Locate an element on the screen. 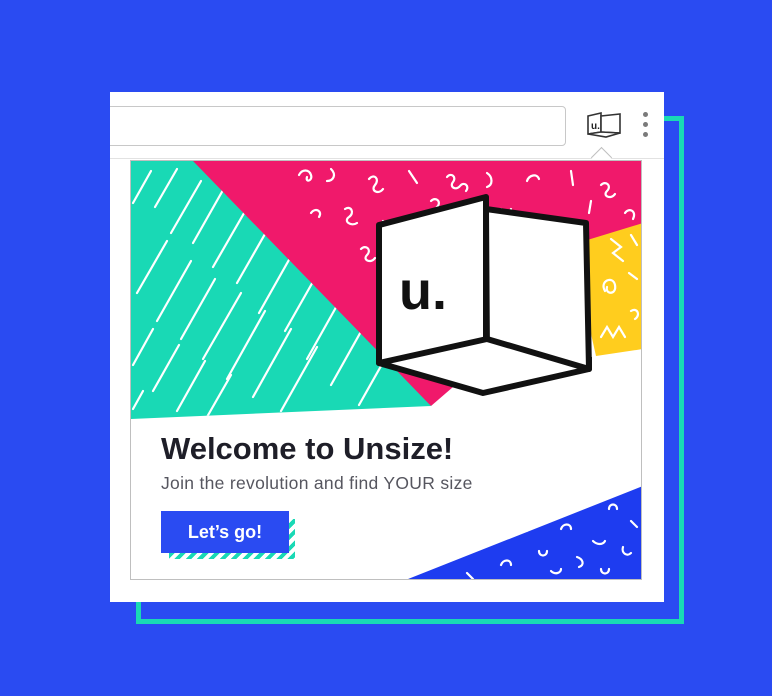 This screenshot has height=696, width=772. welcome-heading: Welcome to Unsize! is located at coordinates (307, 448).